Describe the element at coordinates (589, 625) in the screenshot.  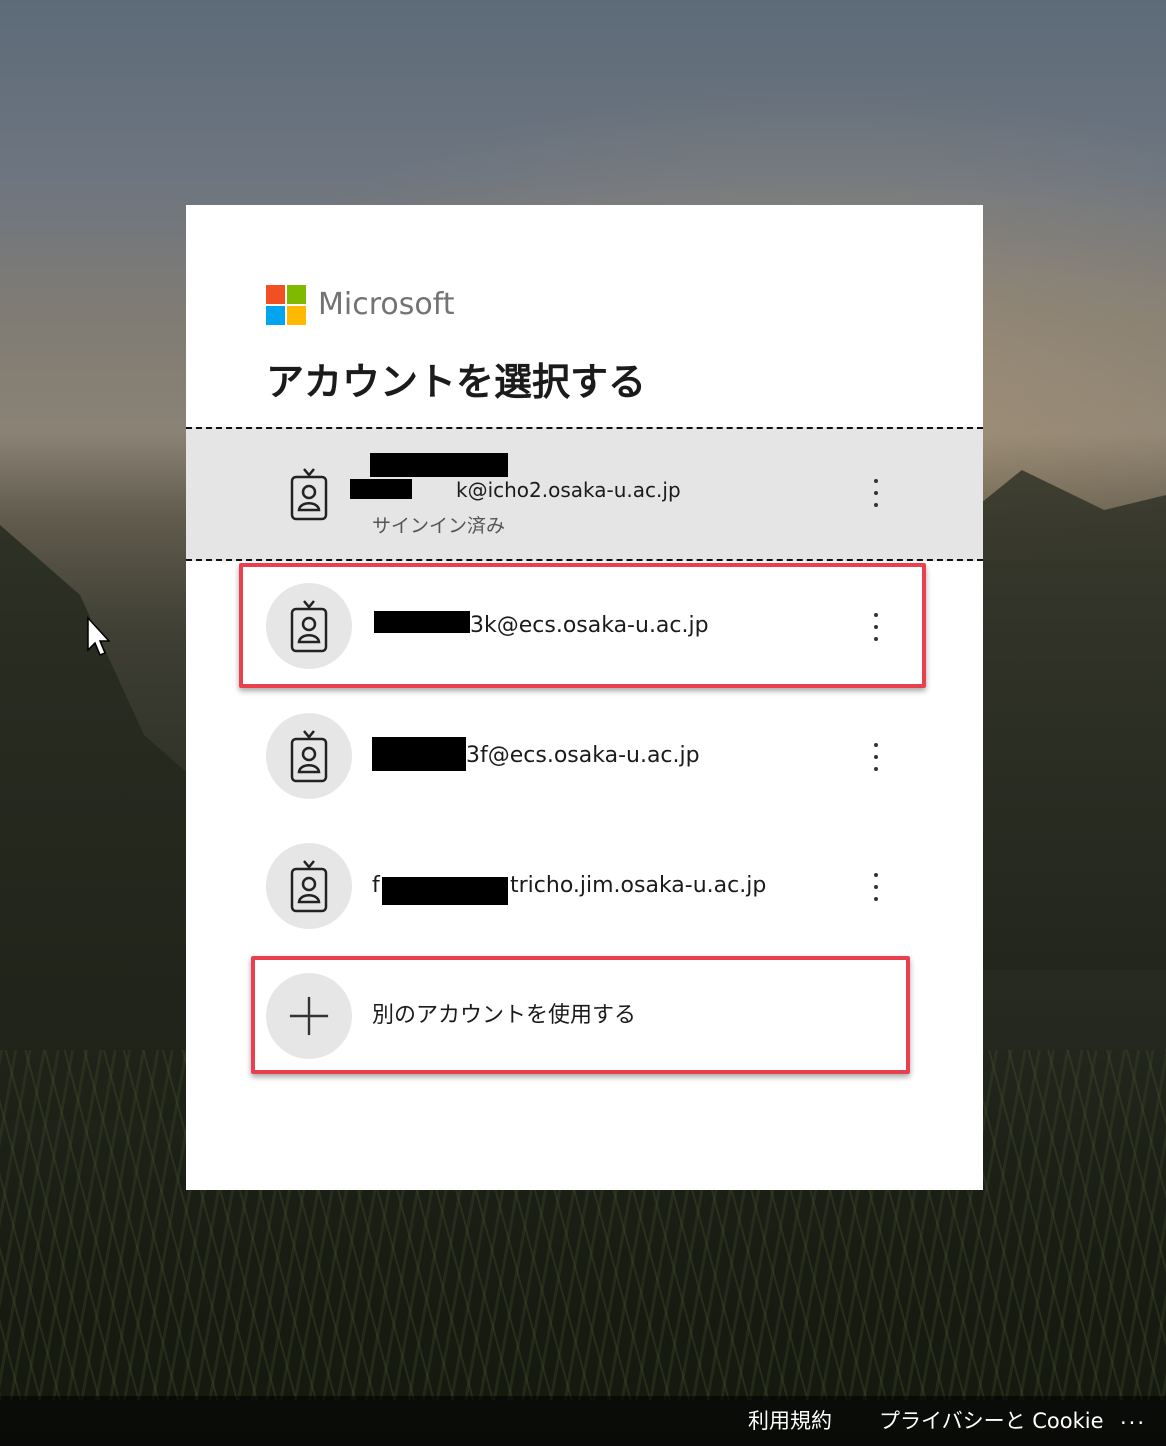
I see `account-email: 3k@ecs.osaka-u.ac.jp` at that location.